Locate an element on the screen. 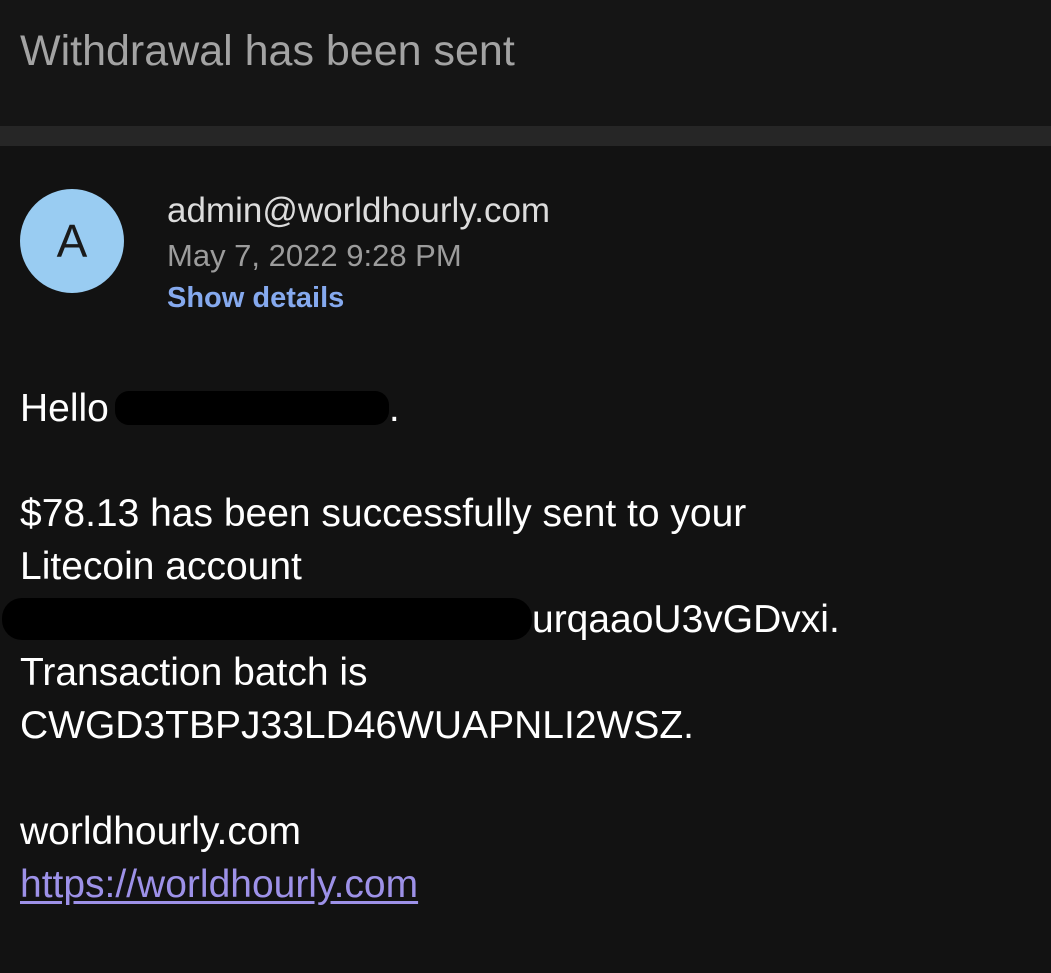 The width and height of the screenshot is (1051, 973). sender-email: admin@worldhourly.com is located at coordinates (359, 210).